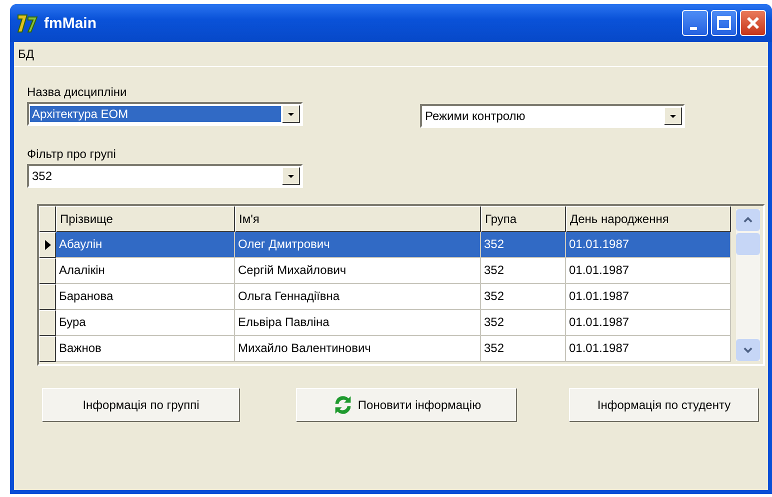 Image resolution: width=772 pixels, height=497 pixels. Describe the element at coordinates (27, 54) in the screenshot. I see `menu-item: БД` at that location.